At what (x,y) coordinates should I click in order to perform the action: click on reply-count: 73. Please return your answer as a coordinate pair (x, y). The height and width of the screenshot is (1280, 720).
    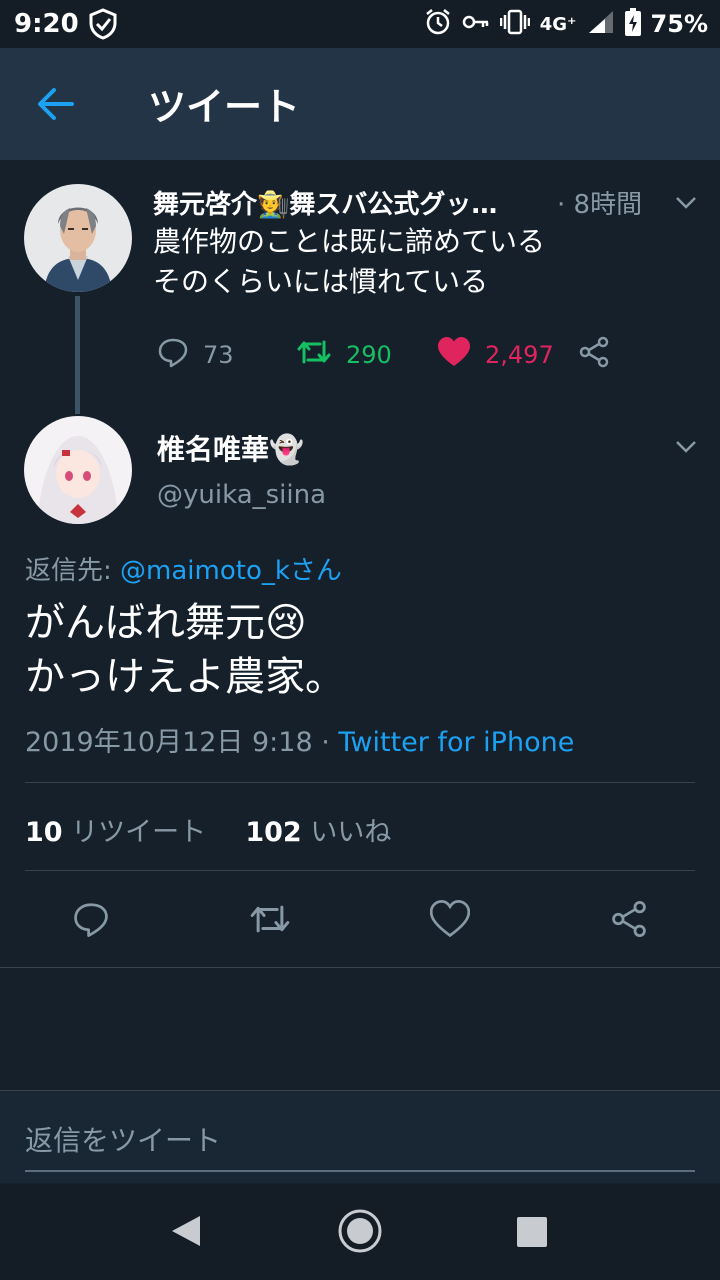
    Looking at the image, I should click on (218, 355).